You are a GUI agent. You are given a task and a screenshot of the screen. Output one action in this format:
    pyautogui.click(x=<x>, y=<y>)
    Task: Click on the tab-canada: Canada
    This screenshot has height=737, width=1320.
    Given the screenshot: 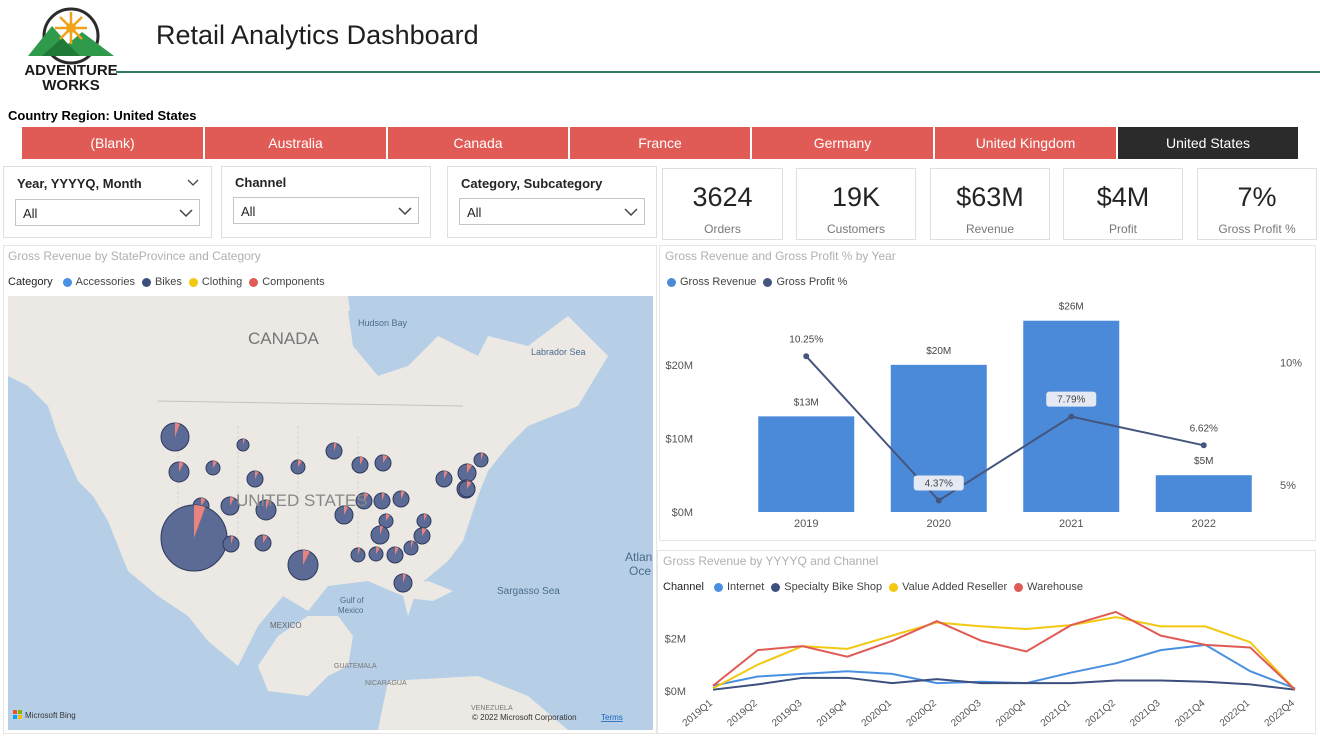 What is the action you would take?
    pyautogui.click(x=478, y=143)
    